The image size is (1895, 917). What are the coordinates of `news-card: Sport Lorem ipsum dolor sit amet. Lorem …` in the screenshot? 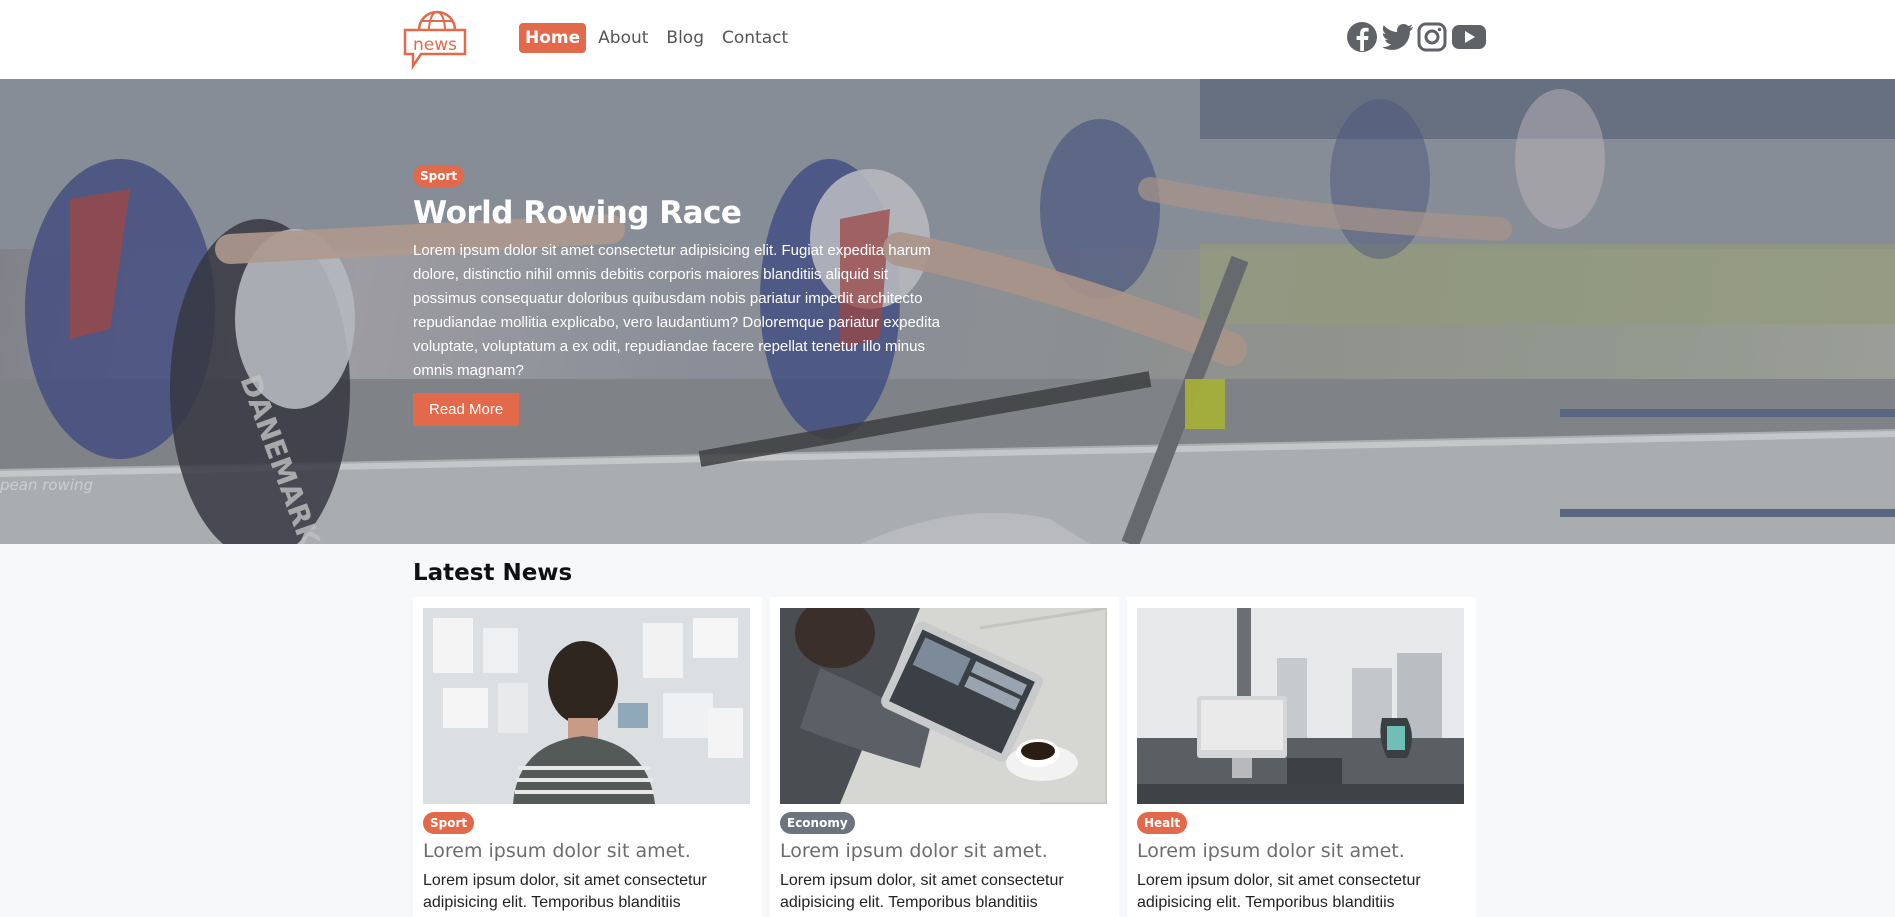 It's located at (587, 757).